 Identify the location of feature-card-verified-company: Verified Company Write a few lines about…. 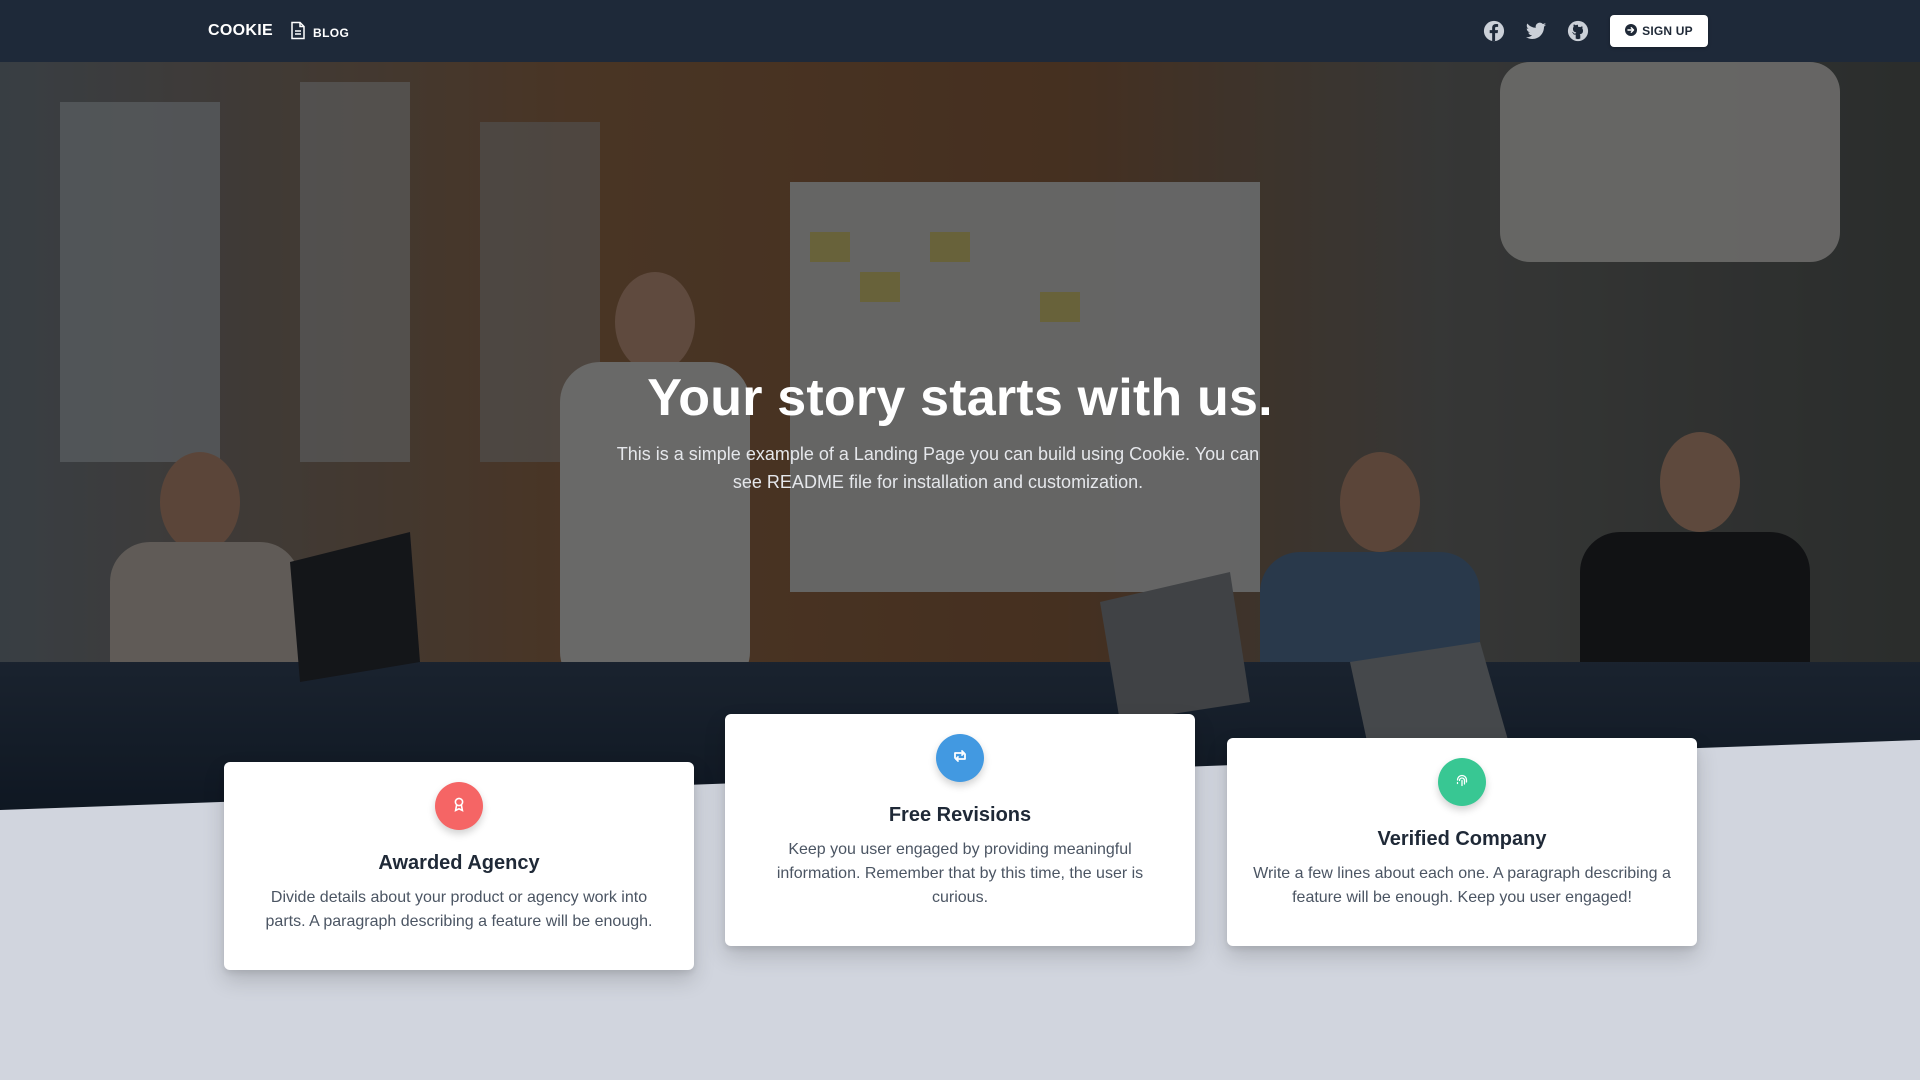
(1462, 842).